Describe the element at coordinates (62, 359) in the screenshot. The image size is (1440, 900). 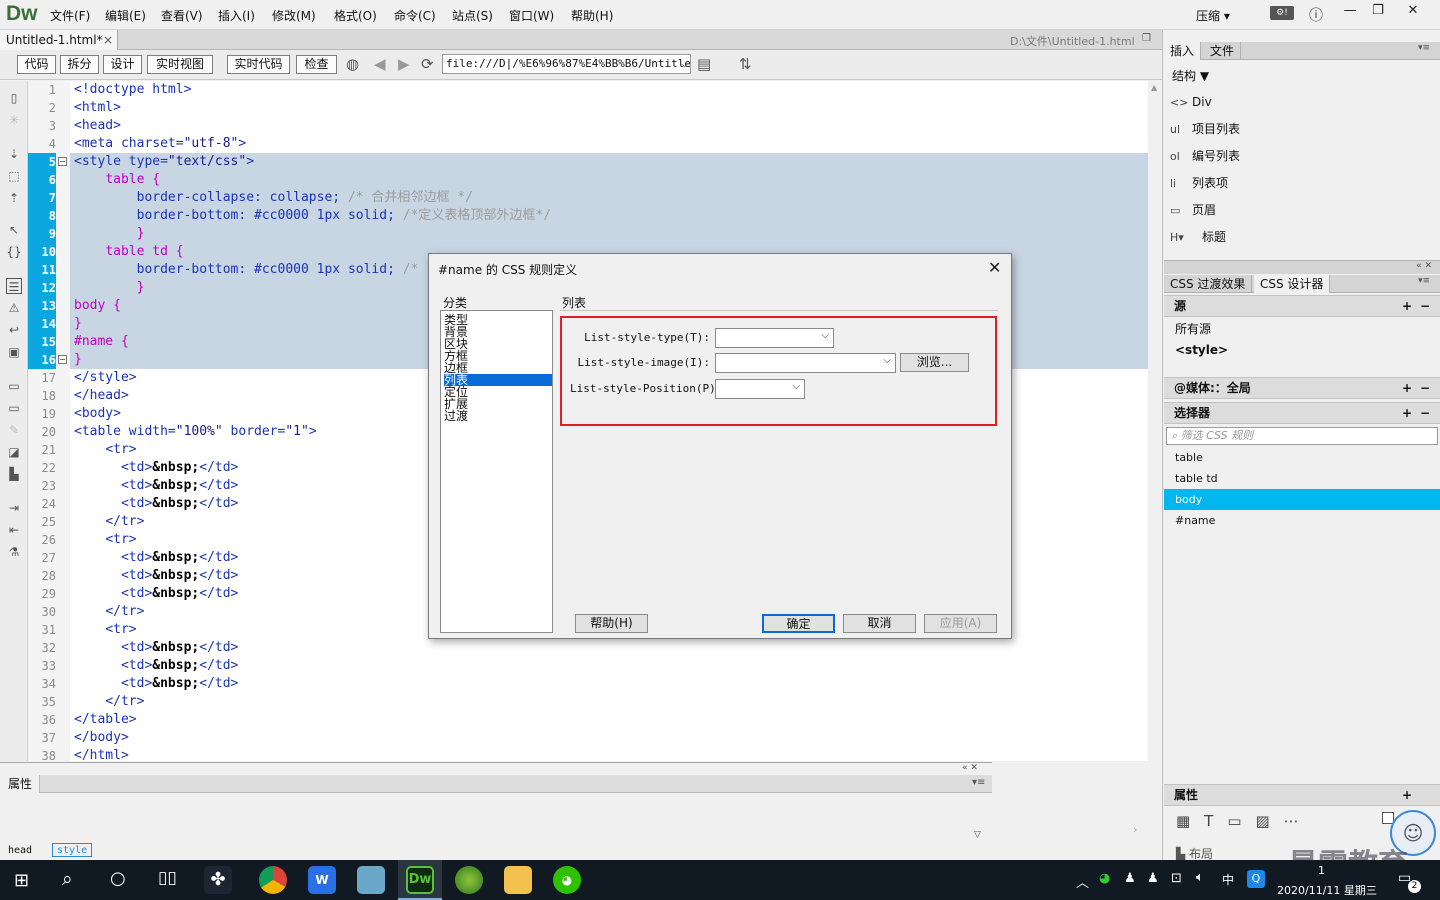
I see `fold-toggle-icon: −` at that location.